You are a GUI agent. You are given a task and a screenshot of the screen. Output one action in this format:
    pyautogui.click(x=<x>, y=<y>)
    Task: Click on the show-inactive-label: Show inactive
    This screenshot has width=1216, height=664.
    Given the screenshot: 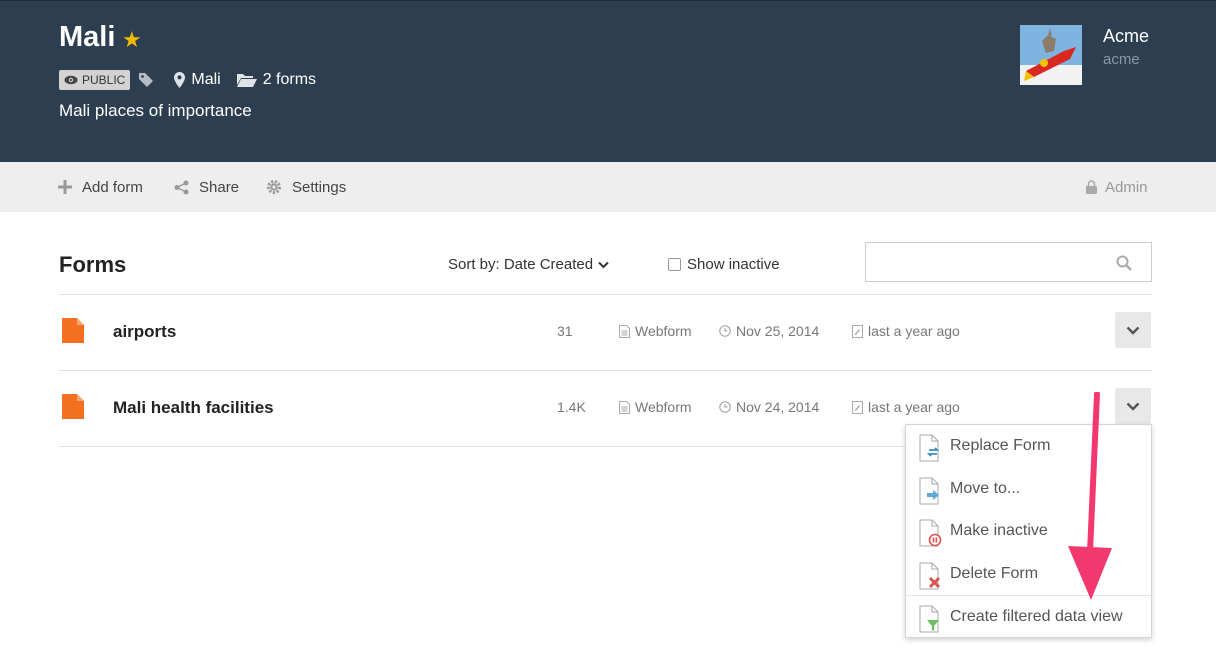 What is the action you would take?
    pyautogui.click(x=733, y=264)
    